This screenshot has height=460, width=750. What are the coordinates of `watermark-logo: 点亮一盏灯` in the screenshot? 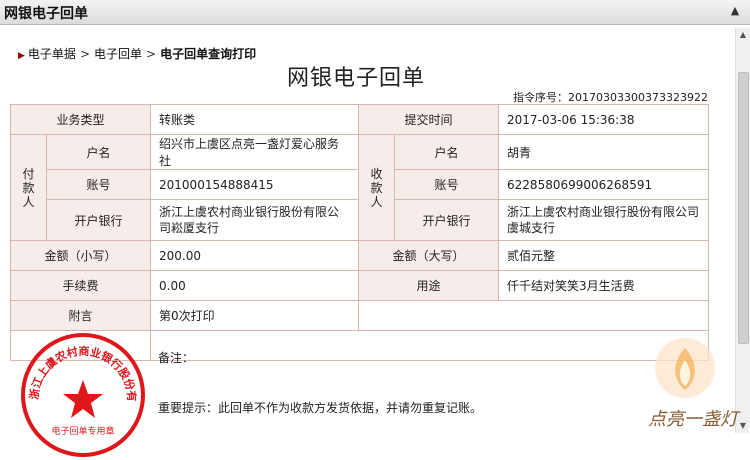 It's located at (694, 384).